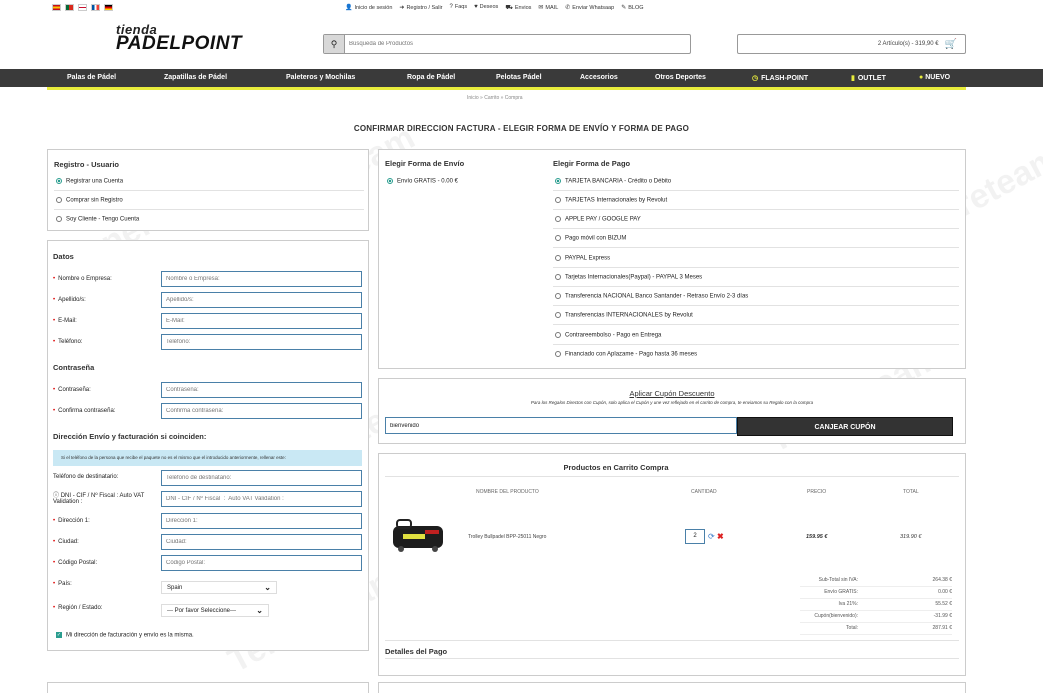  What do you see at coordinates (261, 521) in the screenshot?
I see `address-field` at bounding box center [261, 521].